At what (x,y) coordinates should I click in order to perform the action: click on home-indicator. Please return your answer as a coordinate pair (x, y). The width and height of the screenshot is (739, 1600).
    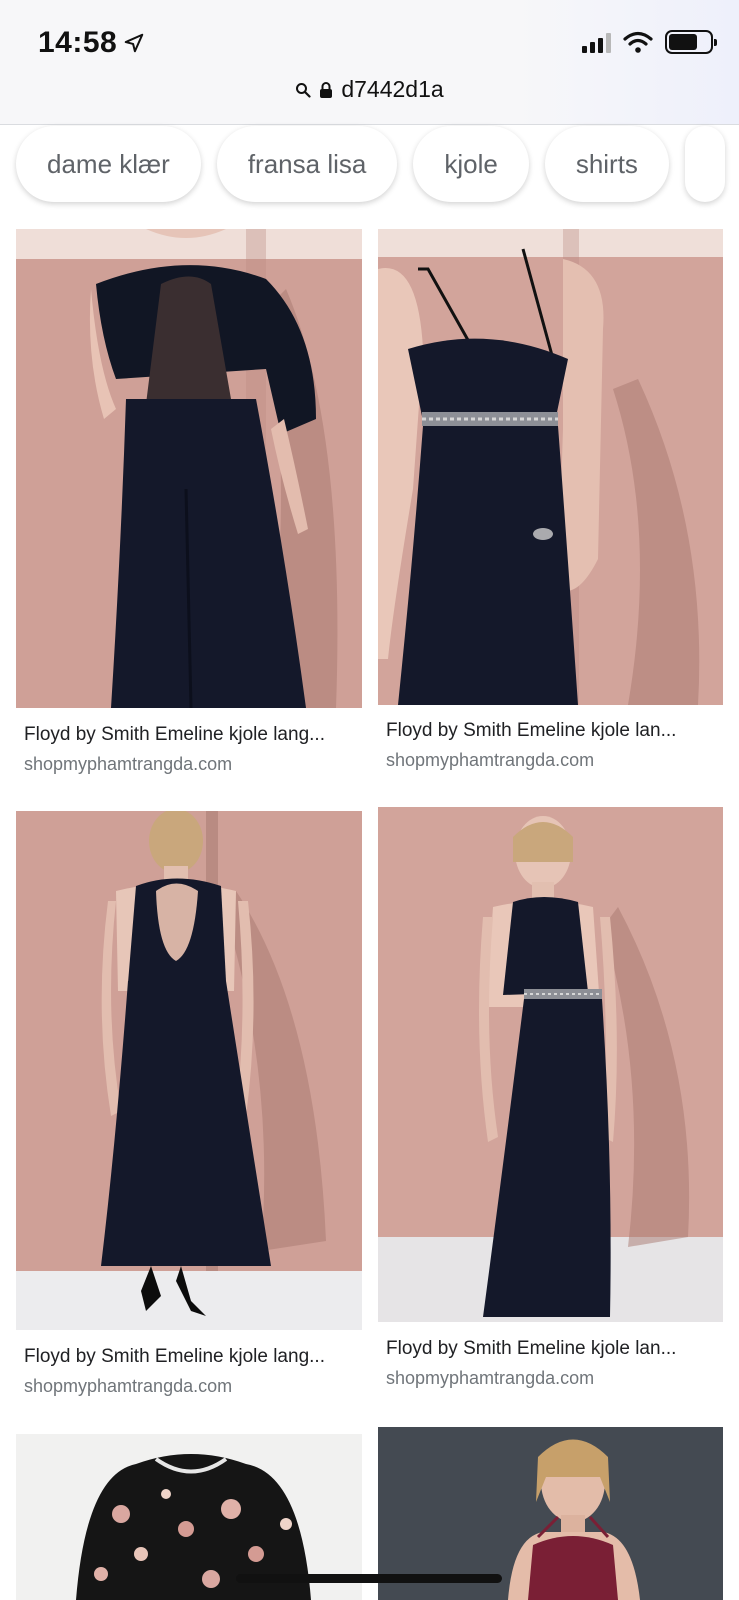
    Looking at the image, I should click on (369, 1578).